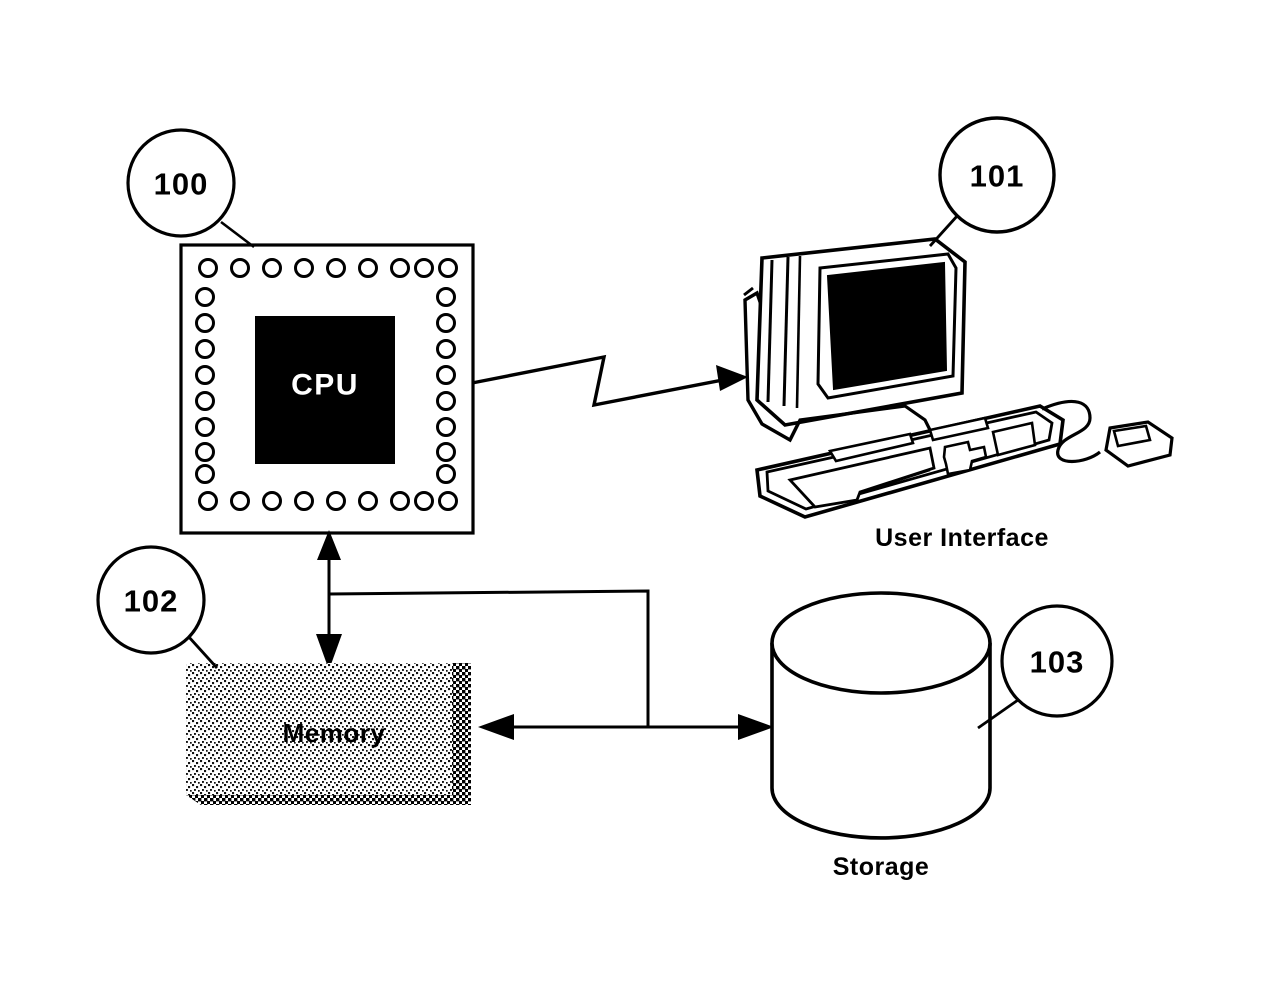 This screenshot has height=1002, width=1265. What do you see at coordinates (329, 600) in the screenshot?
I see `connection-cpu-to-memory` at bounding box center [329, 600].